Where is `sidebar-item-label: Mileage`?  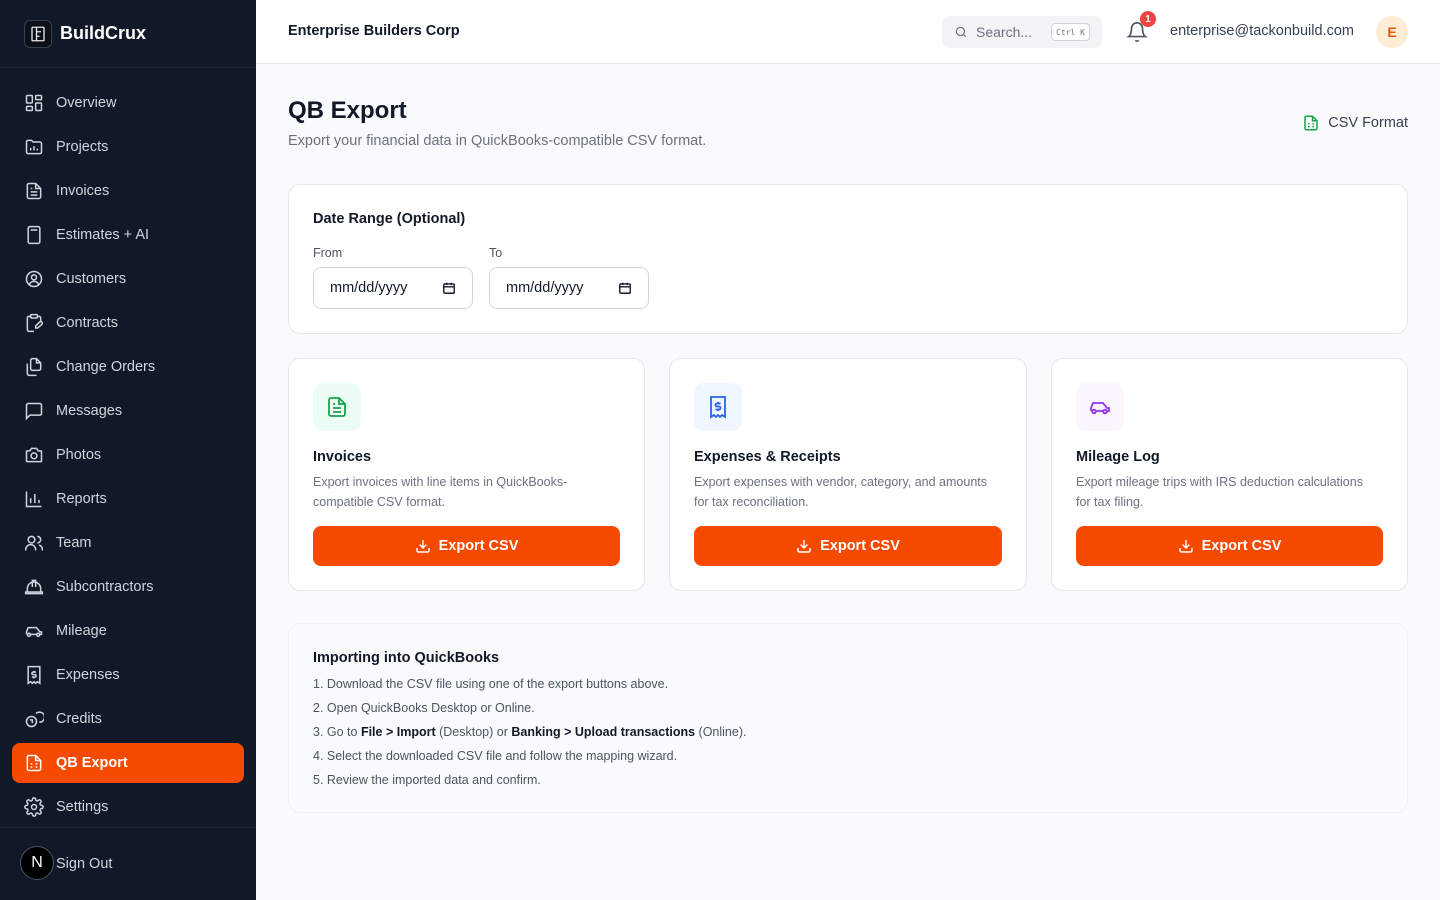 sidebar-item-label: Mileage is located at coordinates (81, 631).